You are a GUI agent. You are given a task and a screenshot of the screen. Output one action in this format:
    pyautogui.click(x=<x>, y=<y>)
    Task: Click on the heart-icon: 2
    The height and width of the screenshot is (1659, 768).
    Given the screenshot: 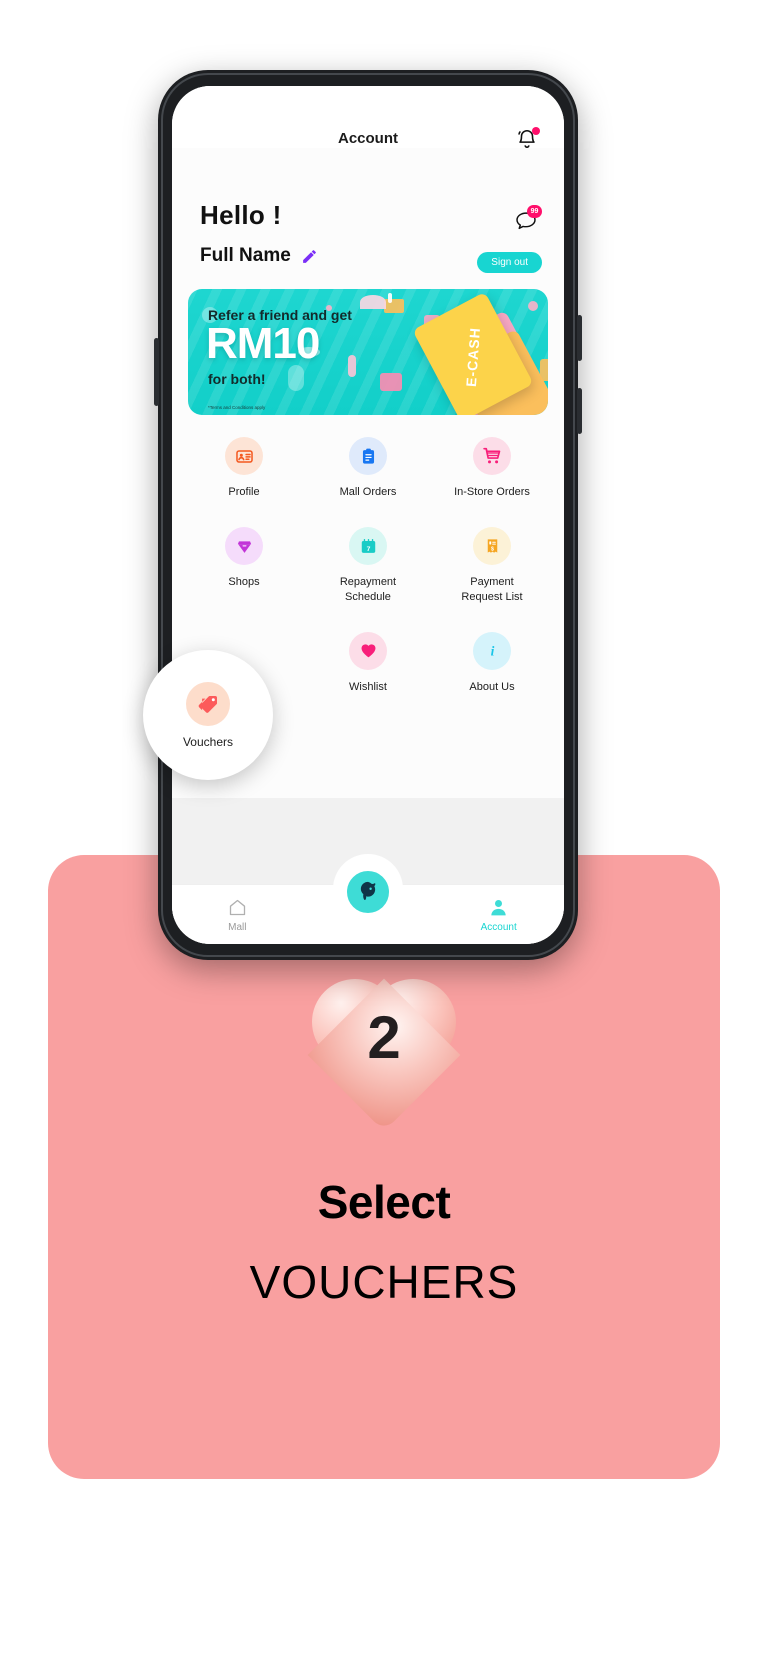 What is the action you would take?
    pyautogui.click(x=384, y=1054)
    